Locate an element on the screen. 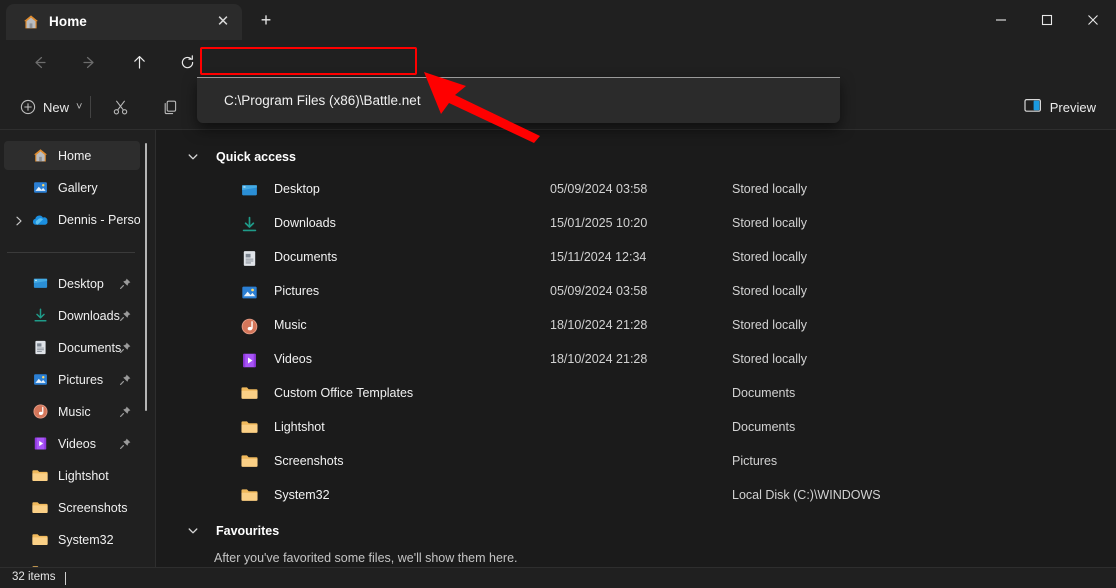 The width and height of the screenshot is (1116, 588). item-count-label: 32 items is located at coordinates (34, 577).